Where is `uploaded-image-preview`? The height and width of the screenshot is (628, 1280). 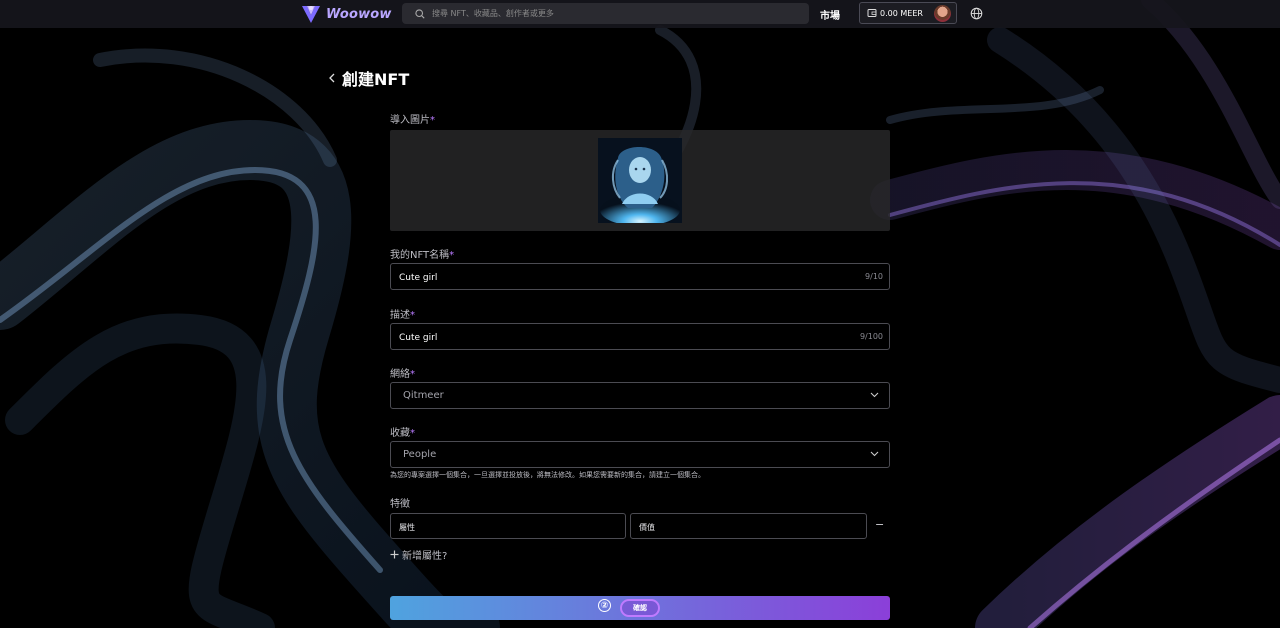
uploaded-image-preview is located at coordinates (640, 180).